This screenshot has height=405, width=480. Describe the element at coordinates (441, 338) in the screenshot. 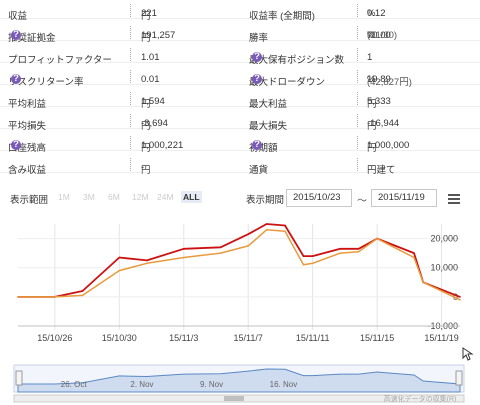

I see `x-tick-label: 15/11/19` at that location.